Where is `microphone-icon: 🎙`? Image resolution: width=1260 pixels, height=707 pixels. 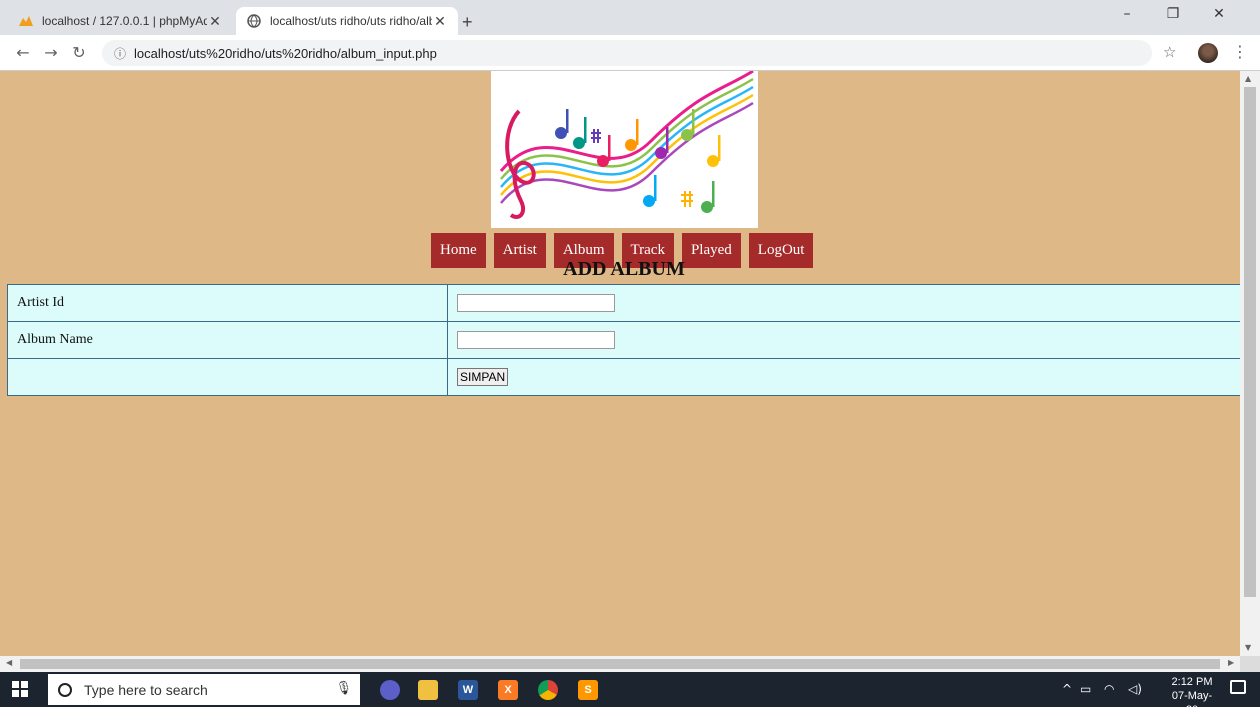
microphone-icon: 🎙 is located at coordinates (343, 688).